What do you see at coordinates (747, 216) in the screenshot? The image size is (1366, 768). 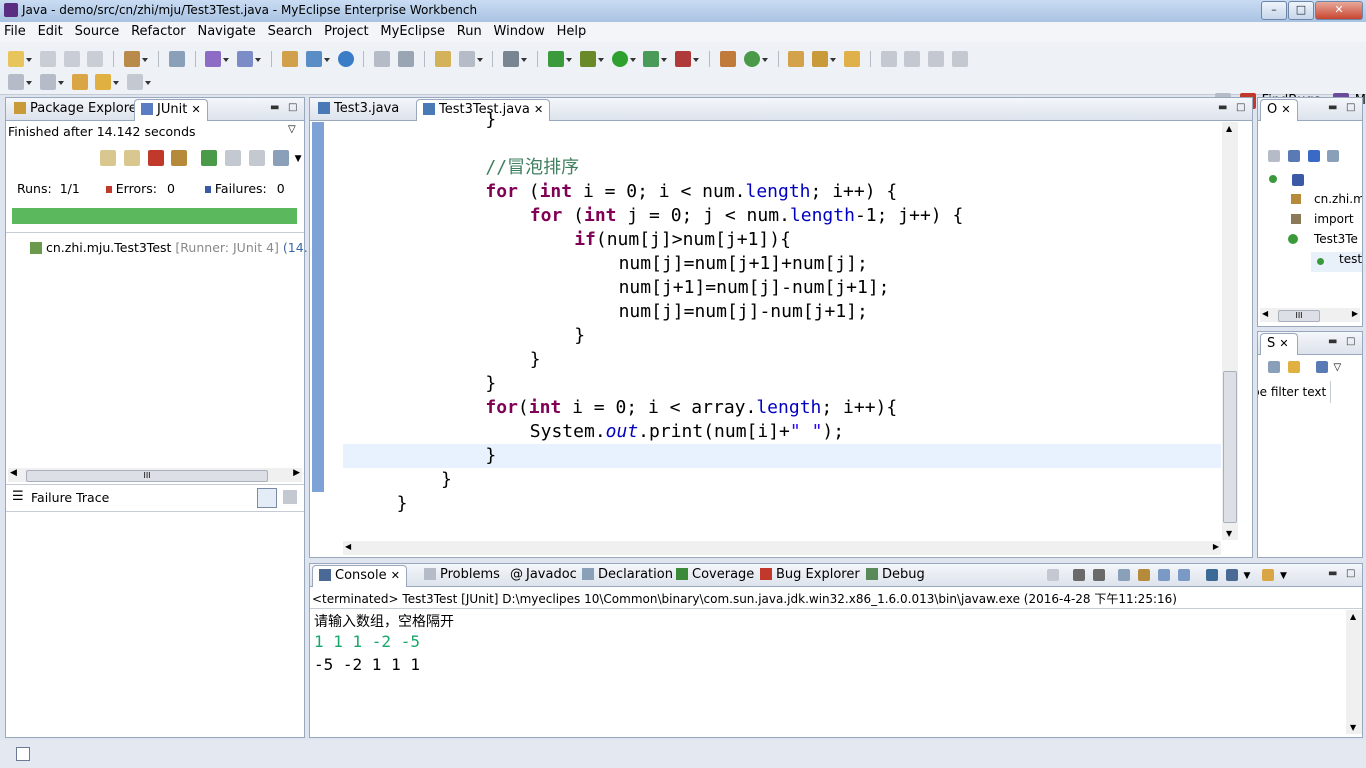 I see `code-line: for (int j = 0; j < num.length-1; j++) {` at bounding box center [747, 216].